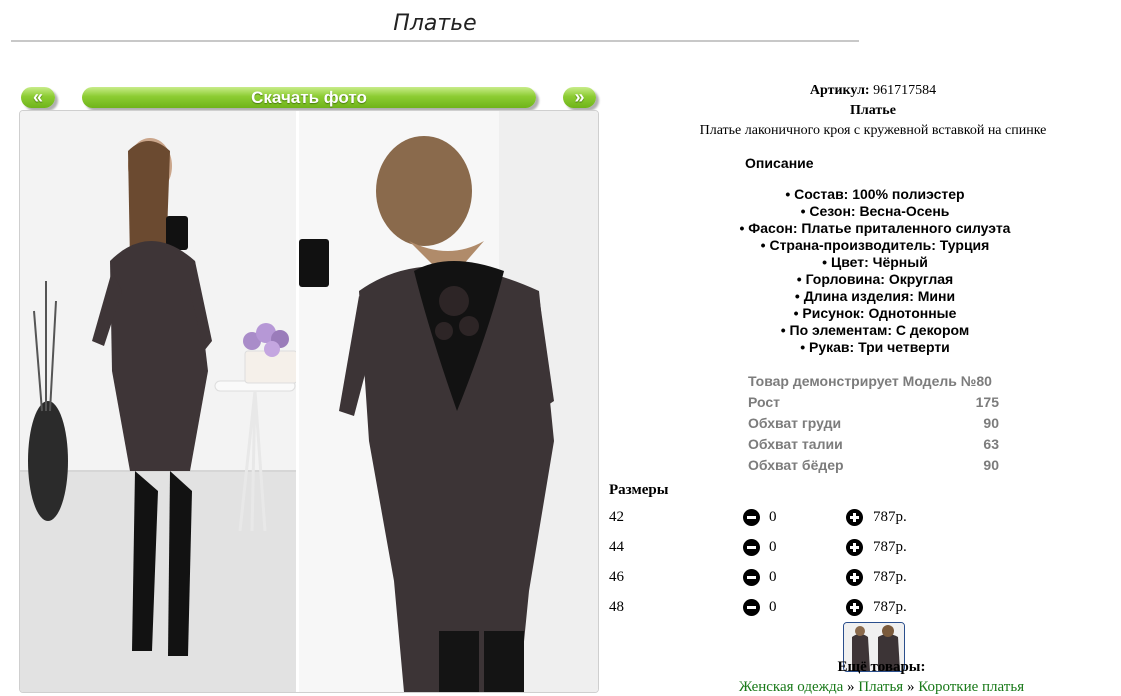  What do you see at coordinates (905, 90) in the screenshot?
I see `article-value: 961717584` at bounding box center [905, 90].